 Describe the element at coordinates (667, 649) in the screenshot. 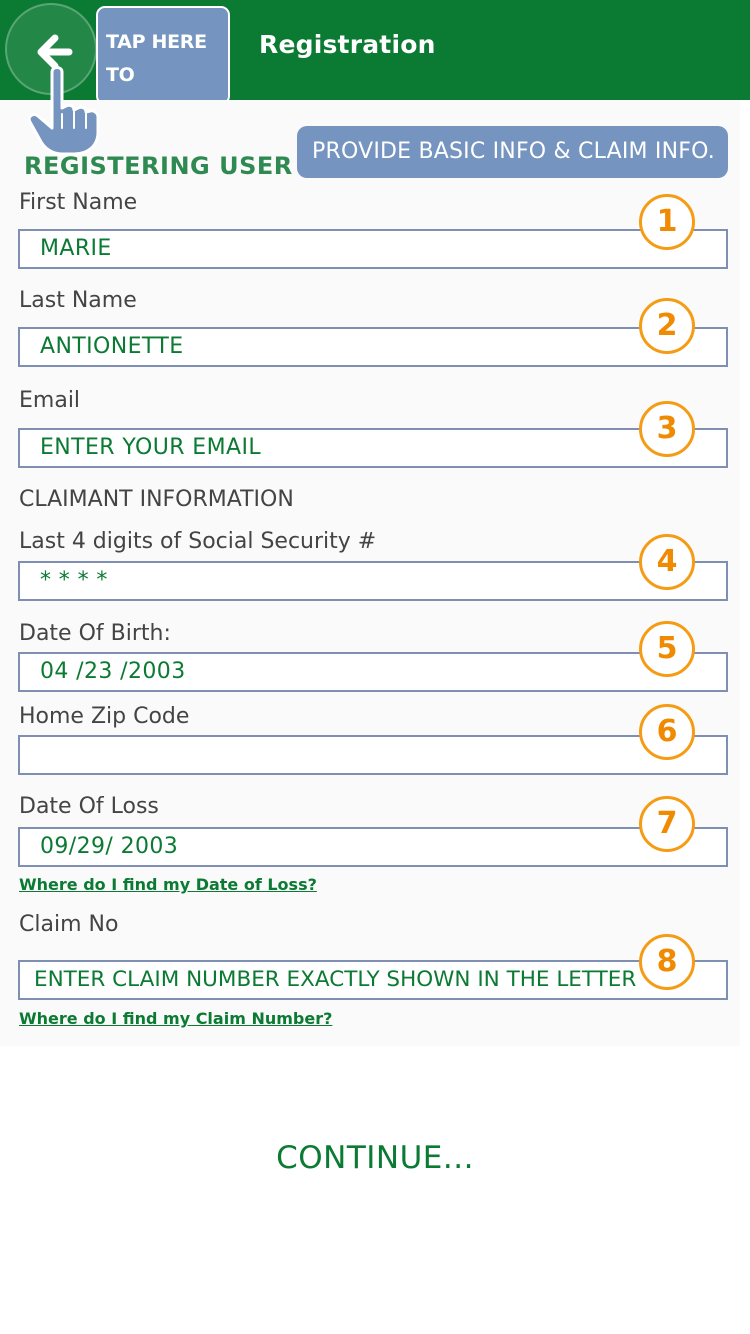

I see `step-badge-5: 5` at that location.